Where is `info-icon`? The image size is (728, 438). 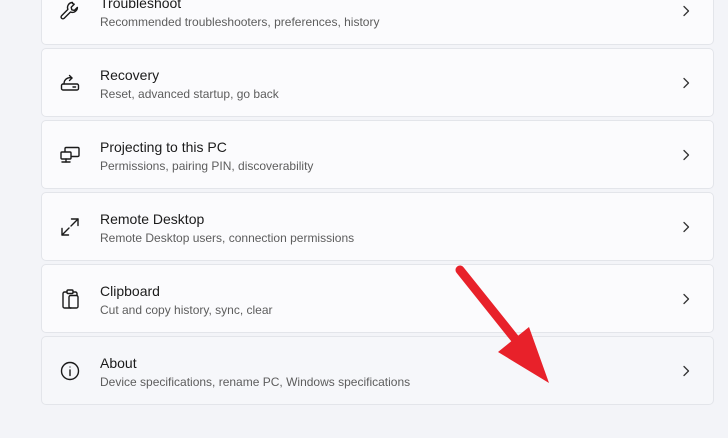
info-icon is located at coordinates (70, 371).